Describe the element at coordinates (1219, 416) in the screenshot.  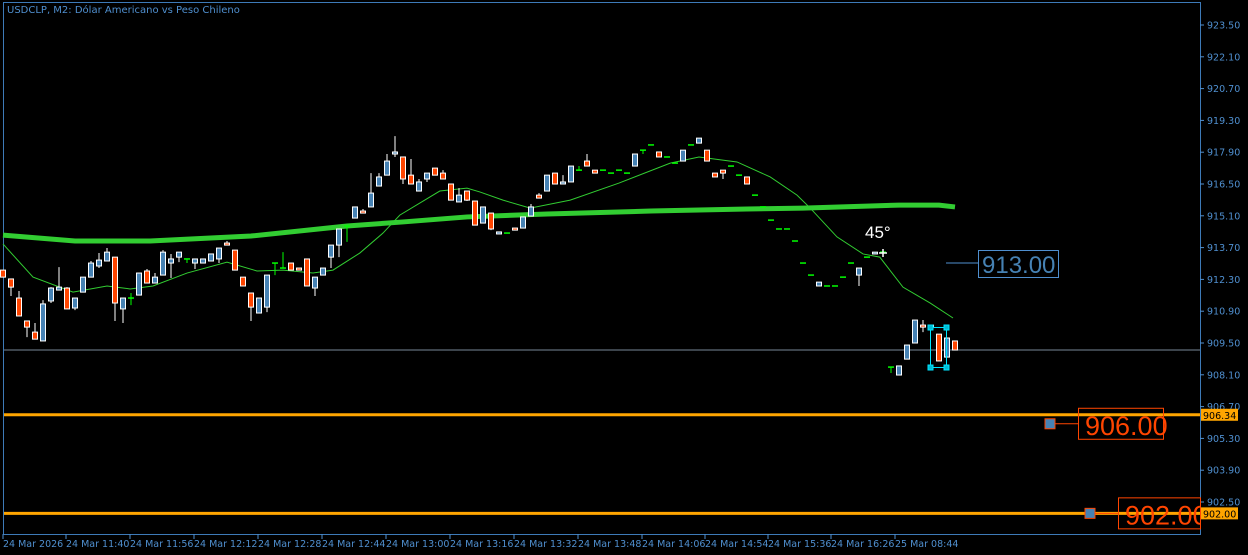
I see `level-axis-label: 906.34` at that location.